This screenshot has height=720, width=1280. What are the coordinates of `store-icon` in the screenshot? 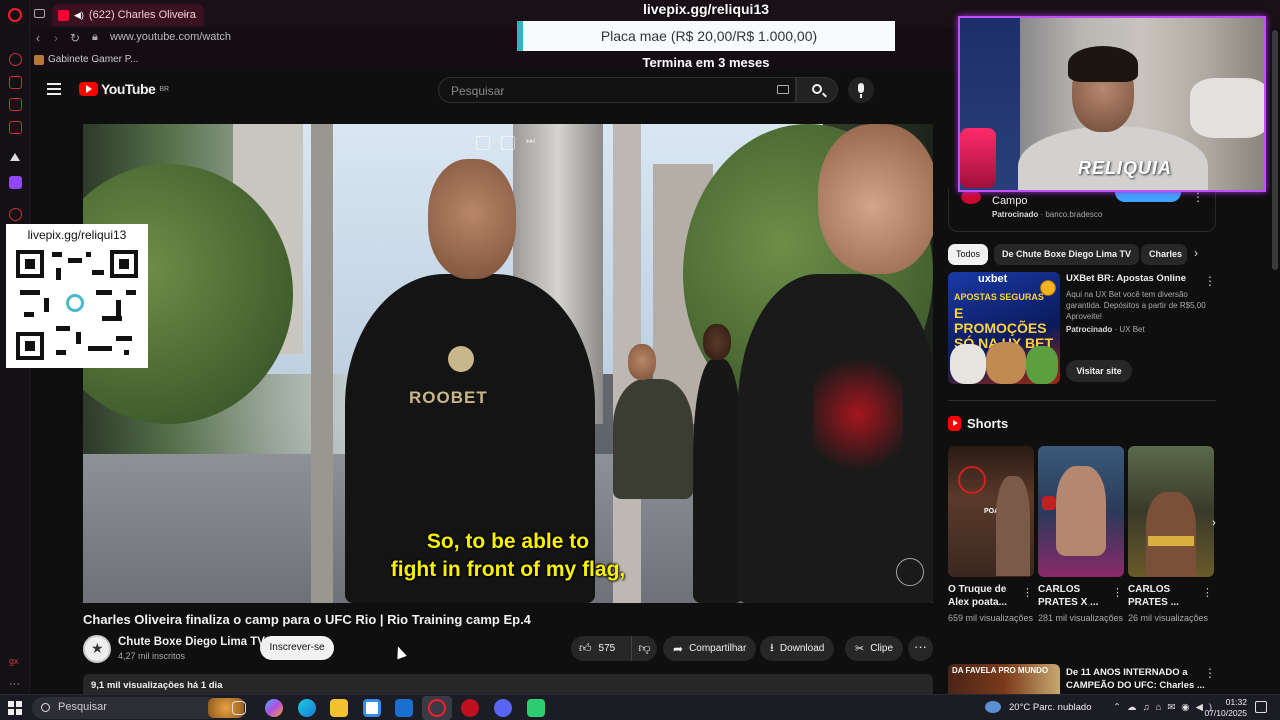 It's located at (372, 708).